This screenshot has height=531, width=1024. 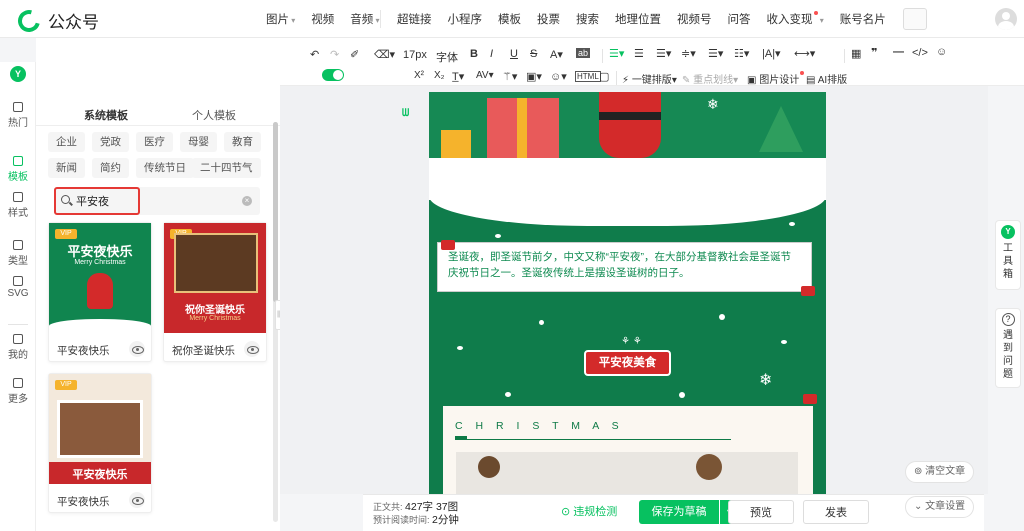 What do you see at coordinates (741, 53) in the screenshot?
I see `list-icon: ☷▾` at bounding box center [741, 53].